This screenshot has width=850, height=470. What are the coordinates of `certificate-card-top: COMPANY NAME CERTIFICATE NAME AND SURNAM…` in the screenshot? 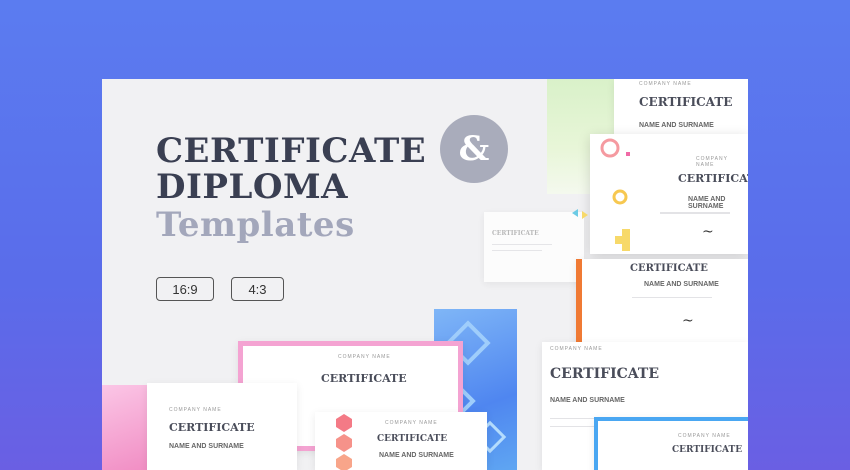 It's located at (681, 108).